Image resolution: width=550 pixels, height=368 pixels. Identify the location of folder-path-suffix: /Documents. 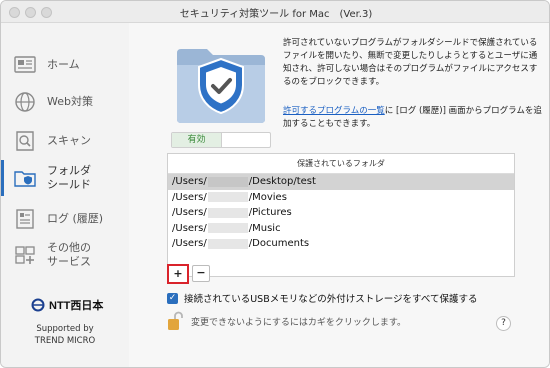
(279, 244).